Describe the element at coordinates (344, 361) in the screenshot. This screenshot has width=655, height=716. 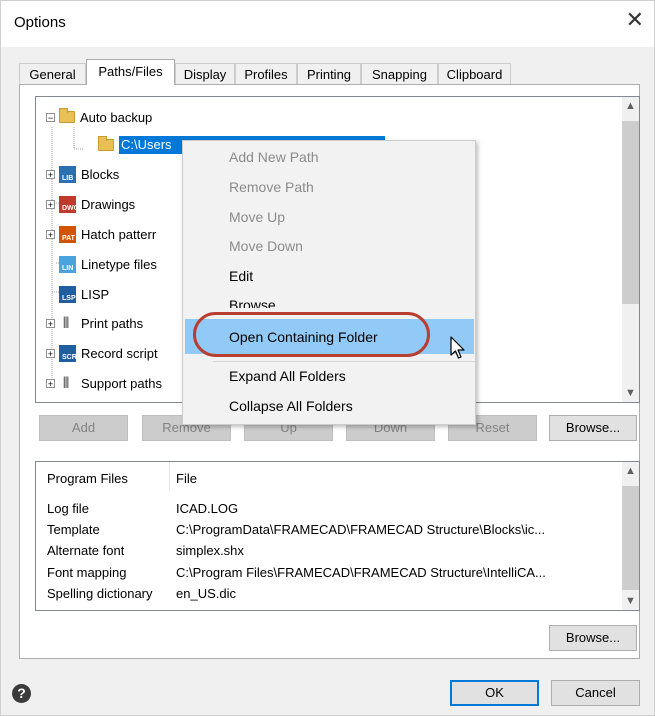
I see `menu-separator` at that location.